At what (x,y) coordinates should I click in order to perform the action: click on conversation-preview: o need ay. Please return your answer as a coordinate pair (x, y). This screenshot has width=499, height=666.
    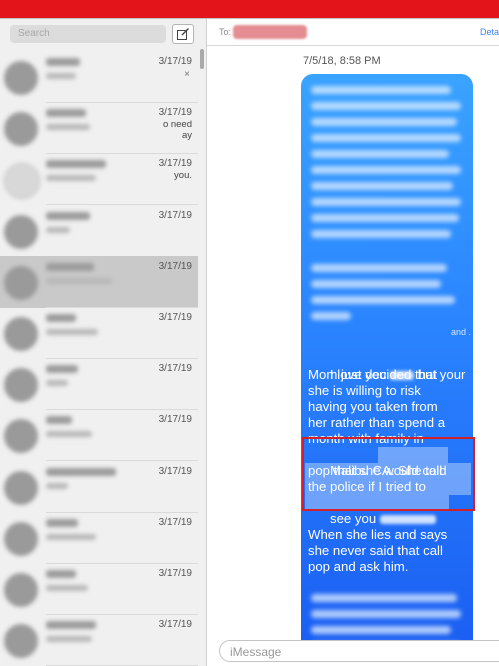
    Looking at the image, I should click on (177, 130).